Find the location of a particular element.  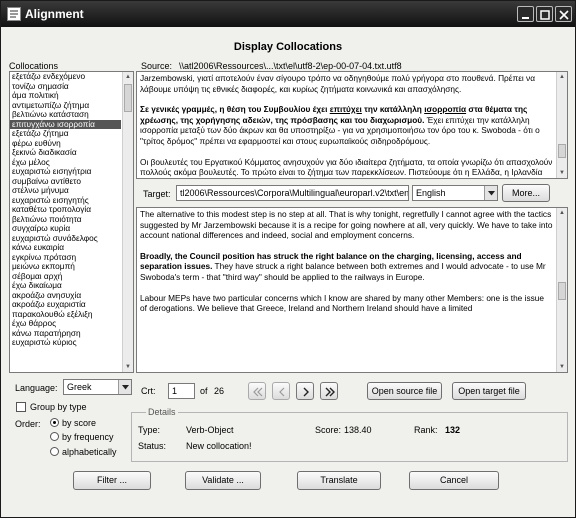

collocation-item: σέβομαι αρχή is located at coordinates (65, 277).